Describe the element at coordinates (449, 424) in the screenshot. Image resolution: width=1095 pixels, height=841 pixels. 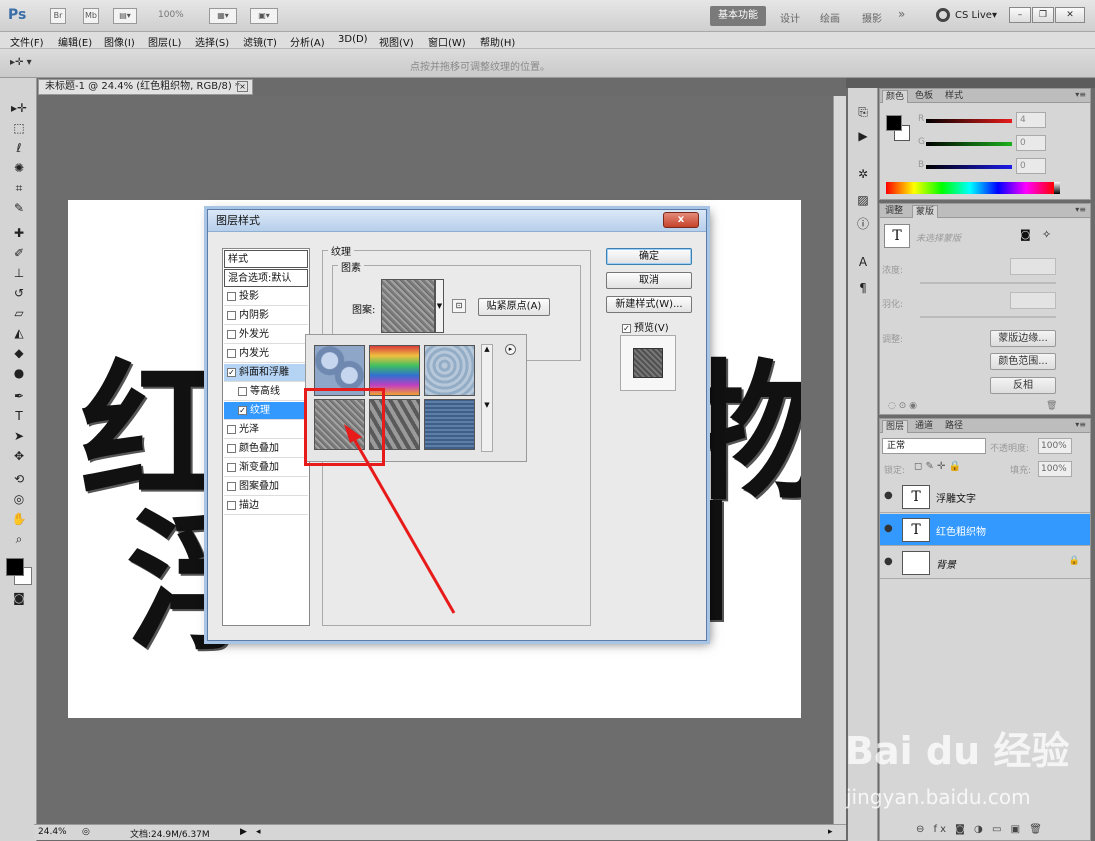
I see `pattern-blue-fabric` at that location.